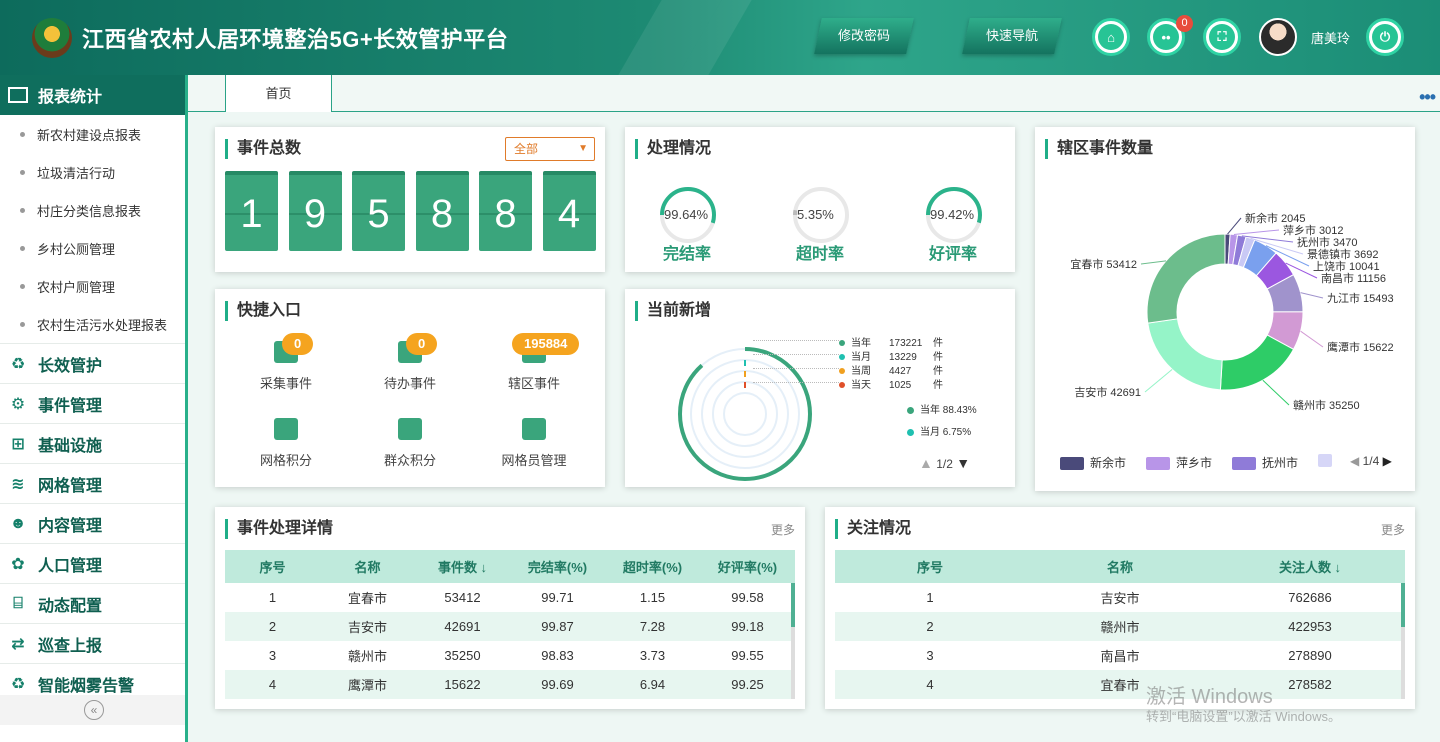 The height and width of the screenshot is (742, 1440). I want to click on quick-entry-label: 网格积分, so click(285, 460).